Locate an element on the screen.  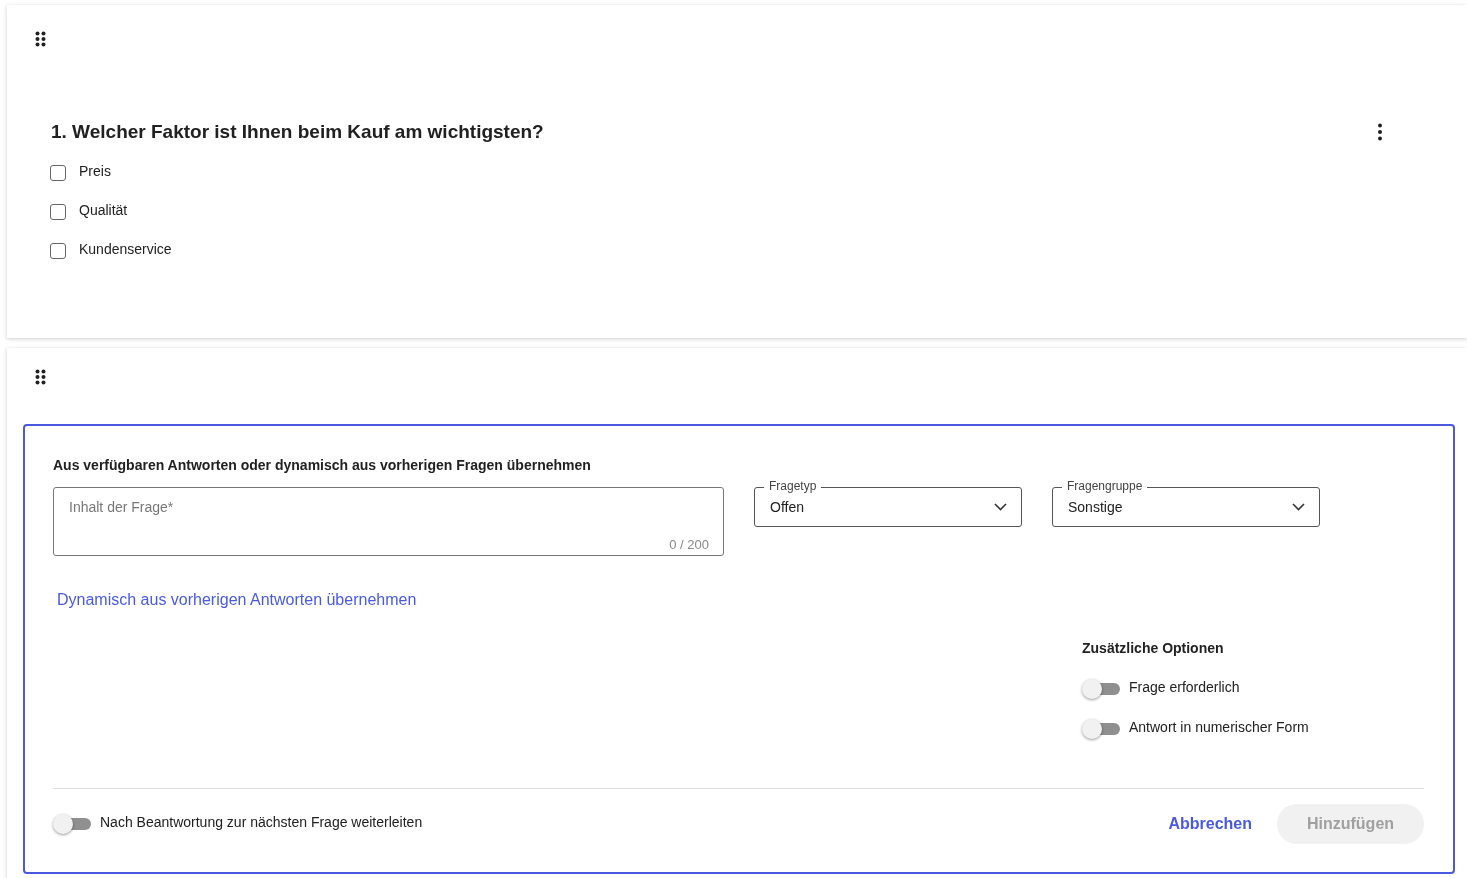
character-counter: 0 / 200 is located at coordinates (689, 544).